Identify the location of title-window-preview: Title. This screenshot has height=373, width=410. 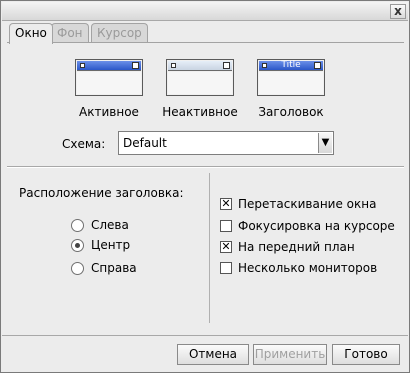
(291, 77).